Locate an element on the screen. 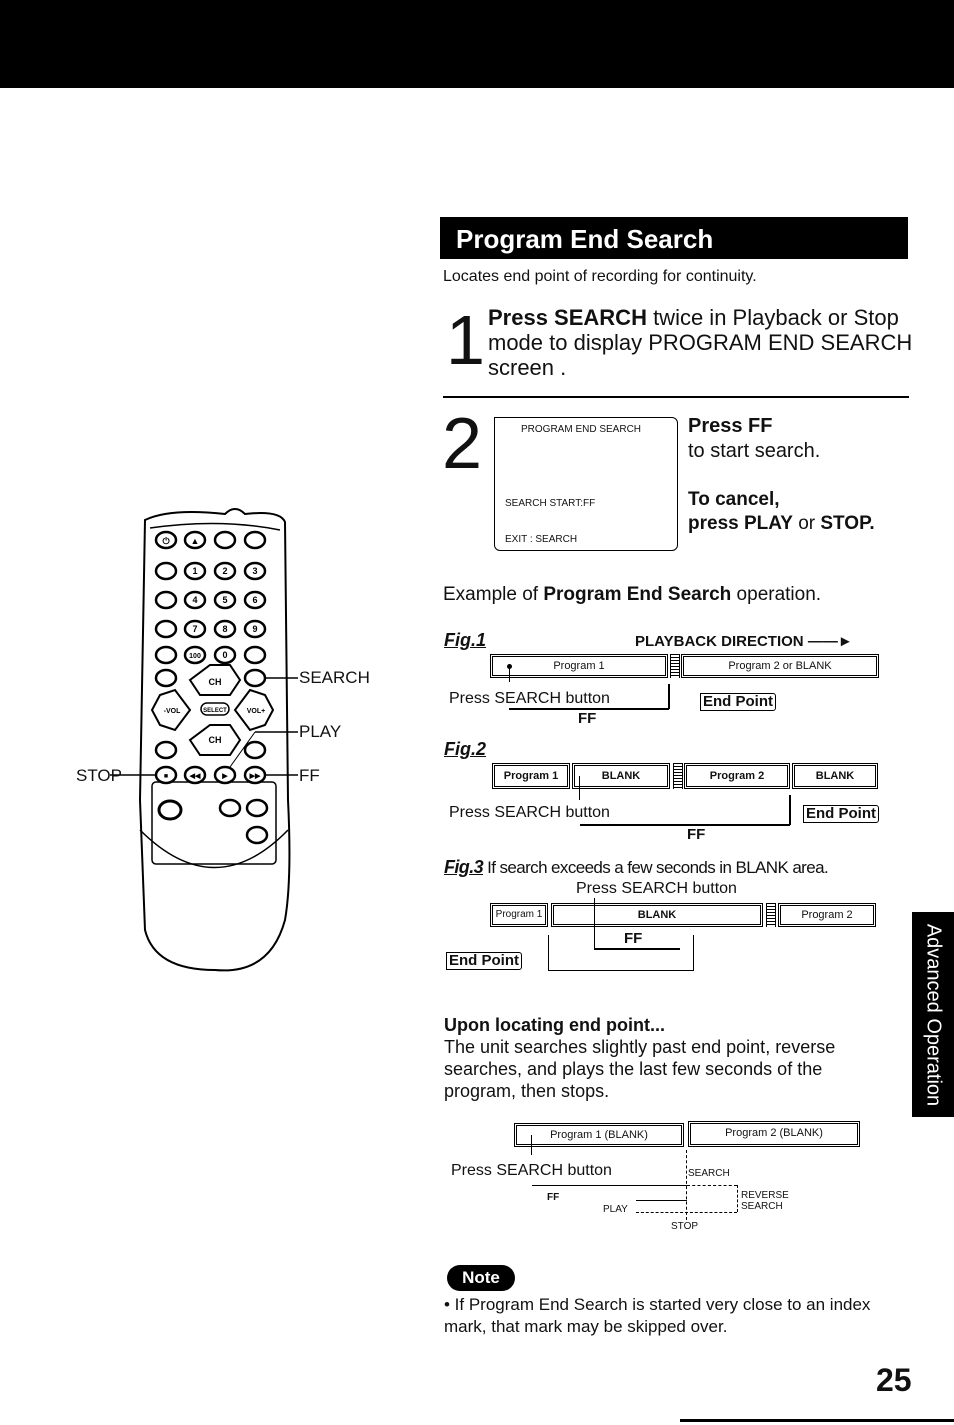 The image size is (954, 1425). svg-text: 7 is located at coordinates (194, 629).